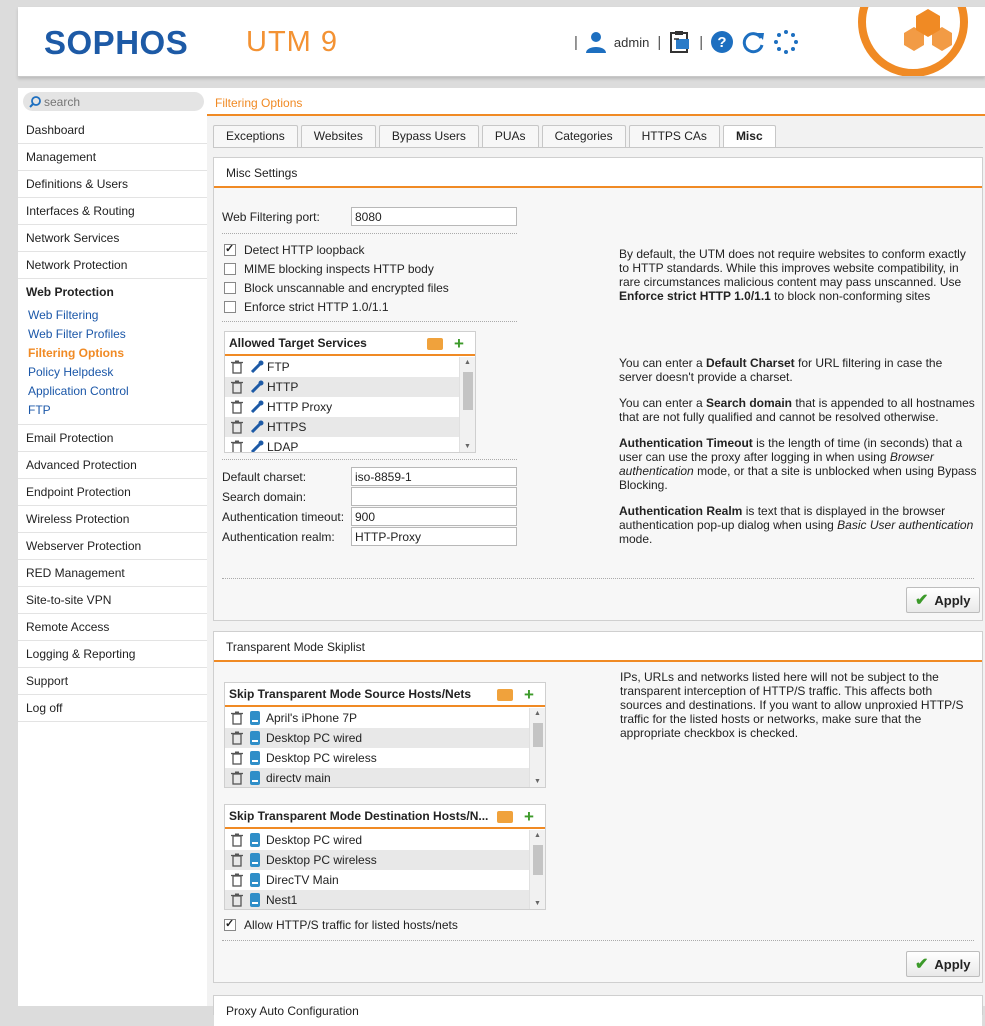 This screenshot has height=1026, width=985. I want to click on mime-blocking-checkbox, so click(230, 269).